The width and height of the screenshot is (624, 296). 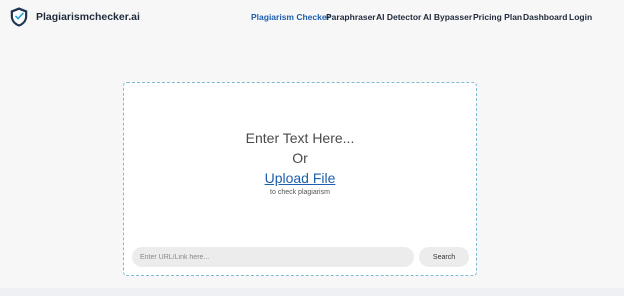 I want to click on nav-ai-bypasser: AI Bypasser, so click(x=447, y=17).